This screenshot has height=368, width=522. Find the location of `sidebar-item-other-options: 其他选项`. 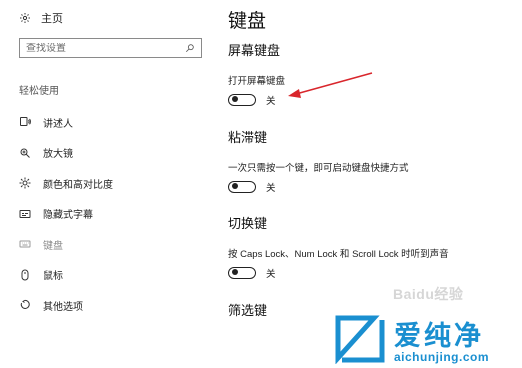

sidebar-item-other-options: 其他选项 is located at coordinates (66, 305).